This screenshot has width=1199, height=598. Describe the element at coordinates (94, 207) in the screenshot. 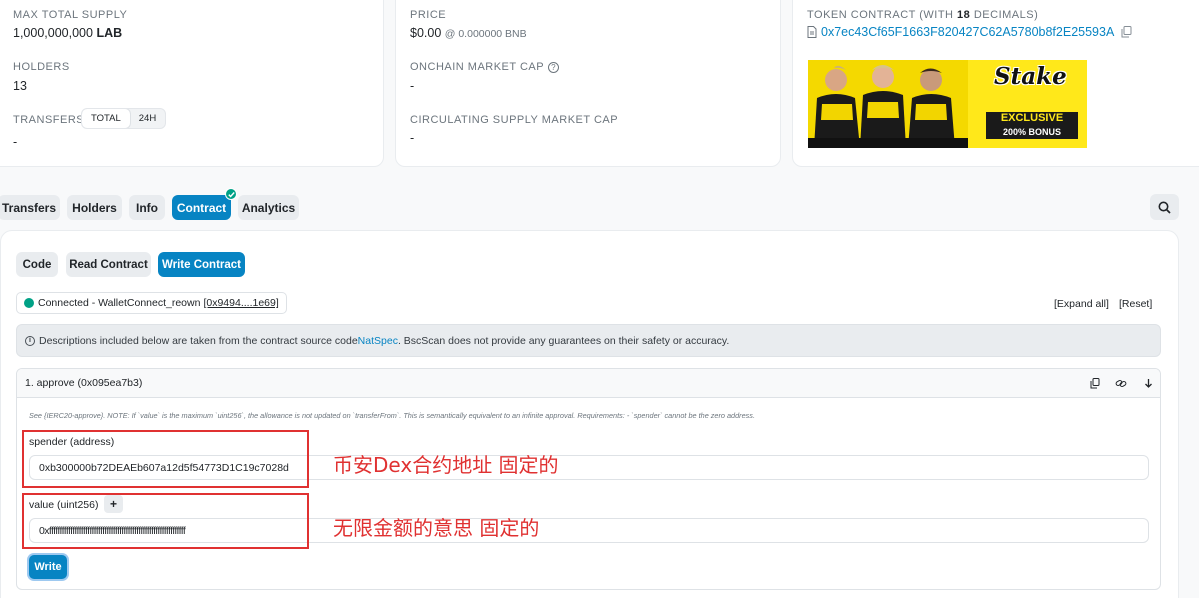

I see `tab-holders: Holders` at that location.